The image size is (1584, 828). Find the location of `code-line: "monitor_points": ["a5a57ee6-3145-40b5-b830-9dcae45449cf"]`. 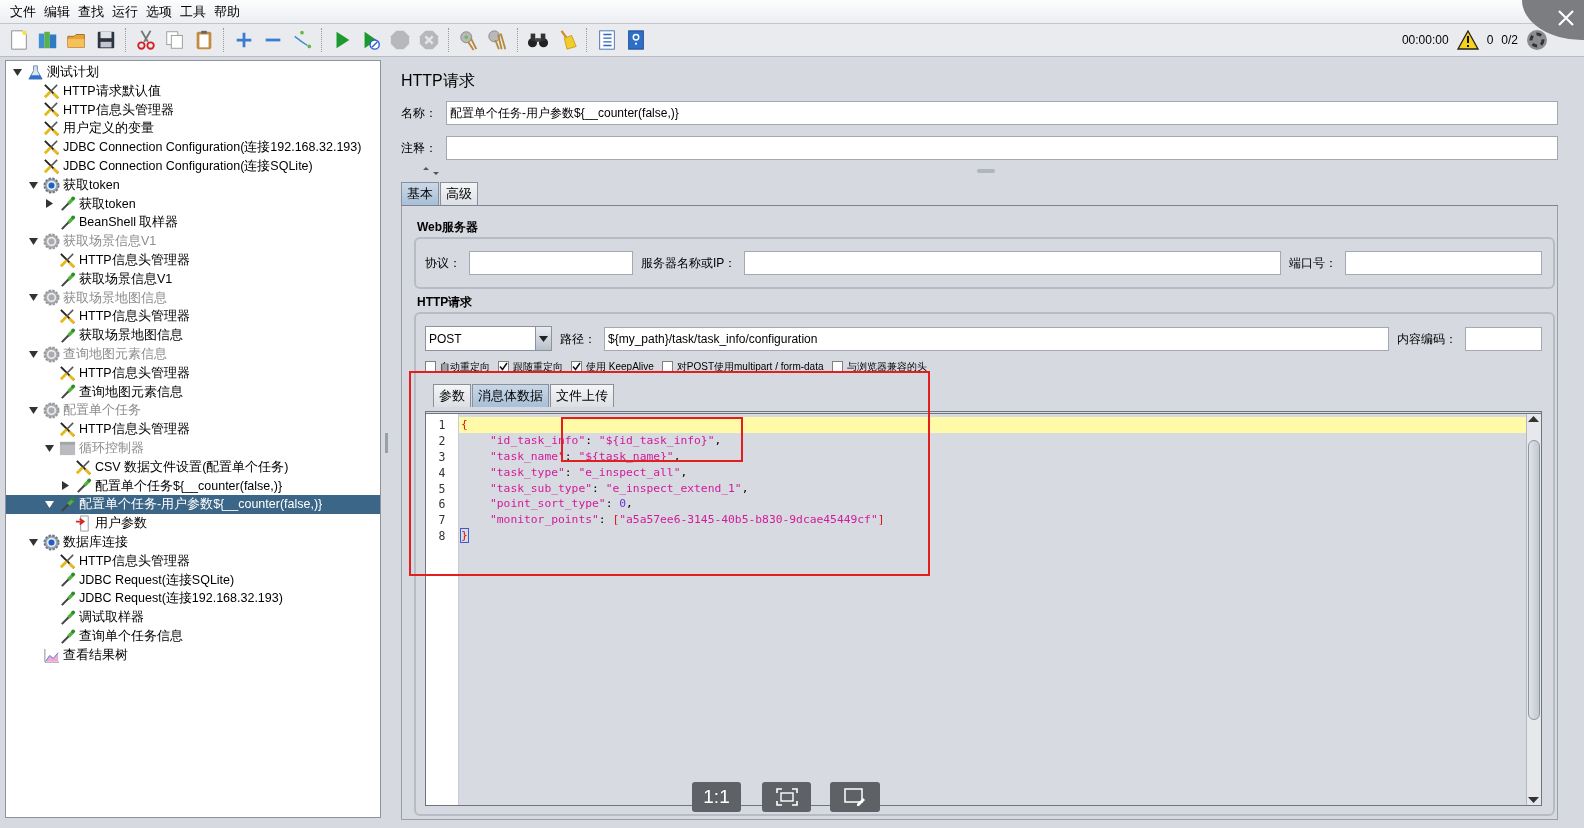

code-line: "monitor_points": ["a5a57ee6-3145-40b5-b830-9dcae45449cf"] is located at coordinates (687, 520).